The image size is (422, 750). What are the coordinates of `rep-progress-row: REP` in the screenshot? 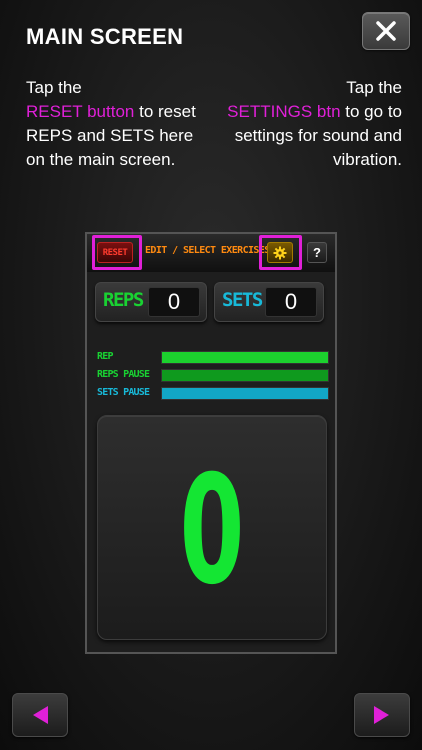 It's located at (213, 357).